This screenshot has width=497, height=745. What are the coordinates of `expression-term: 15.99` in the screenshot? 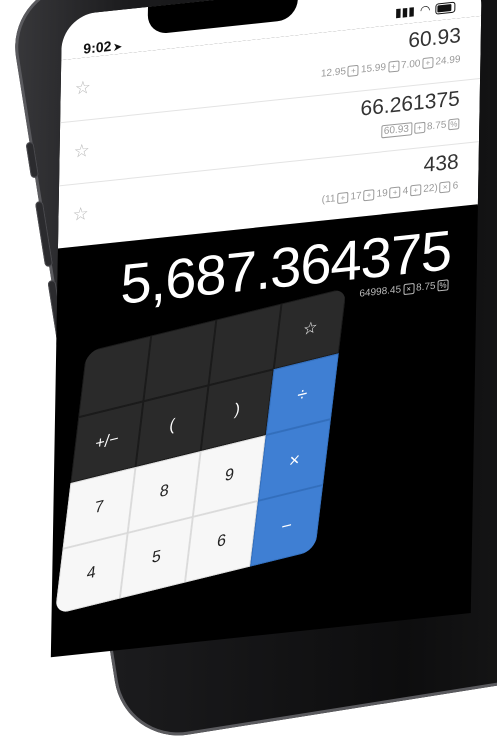 It's located at (373, 68).